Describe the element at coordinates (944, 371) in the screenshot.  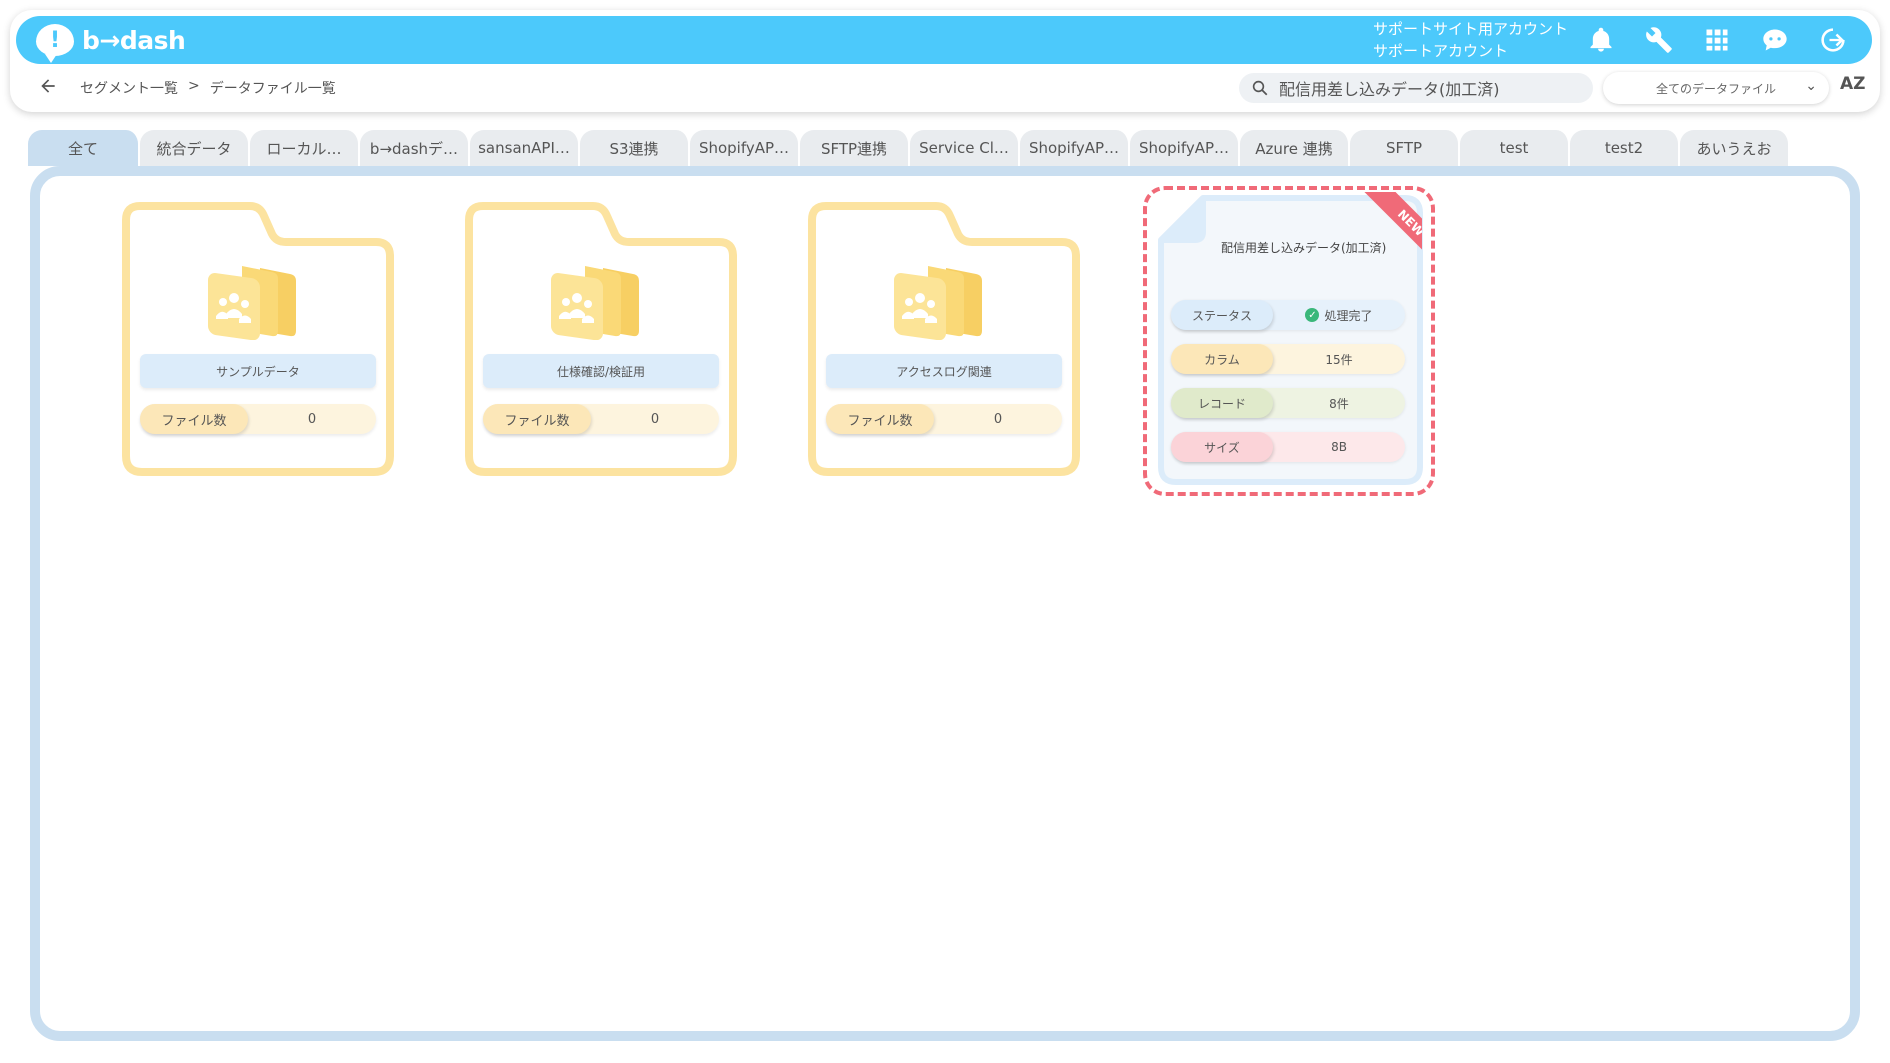
I see `folder-name: アクセスログ関連` at that location.